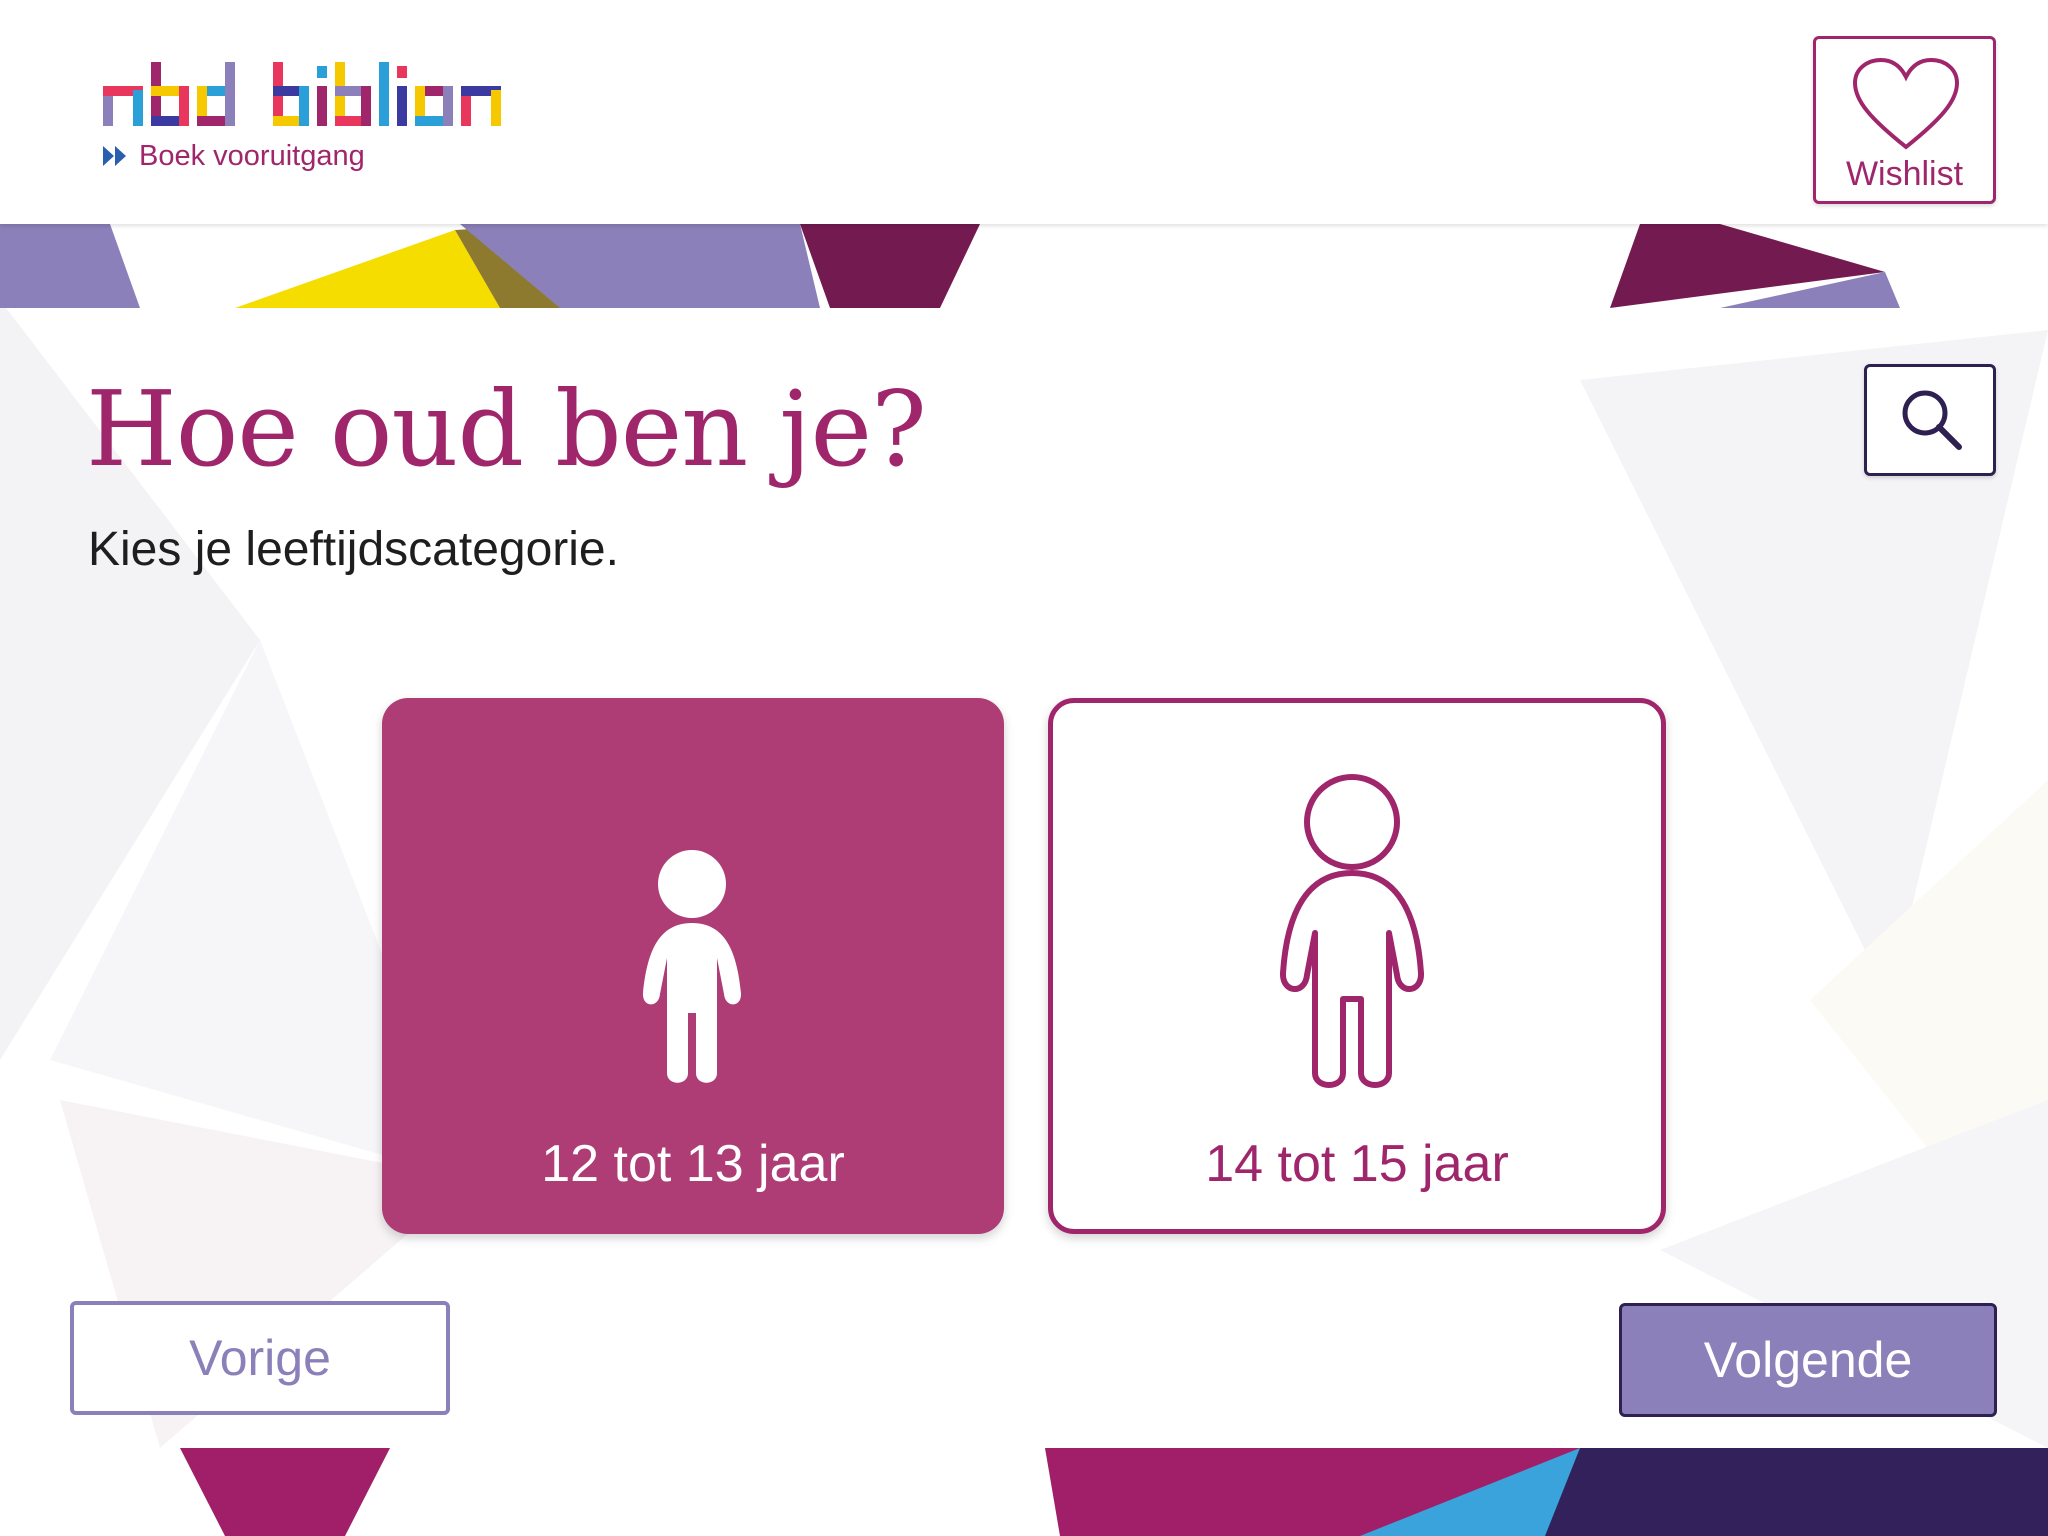  Describe the element at coordinates (252, 155) in the screenshot. I see `tagline-text: Boek vooruitgang` at that location.